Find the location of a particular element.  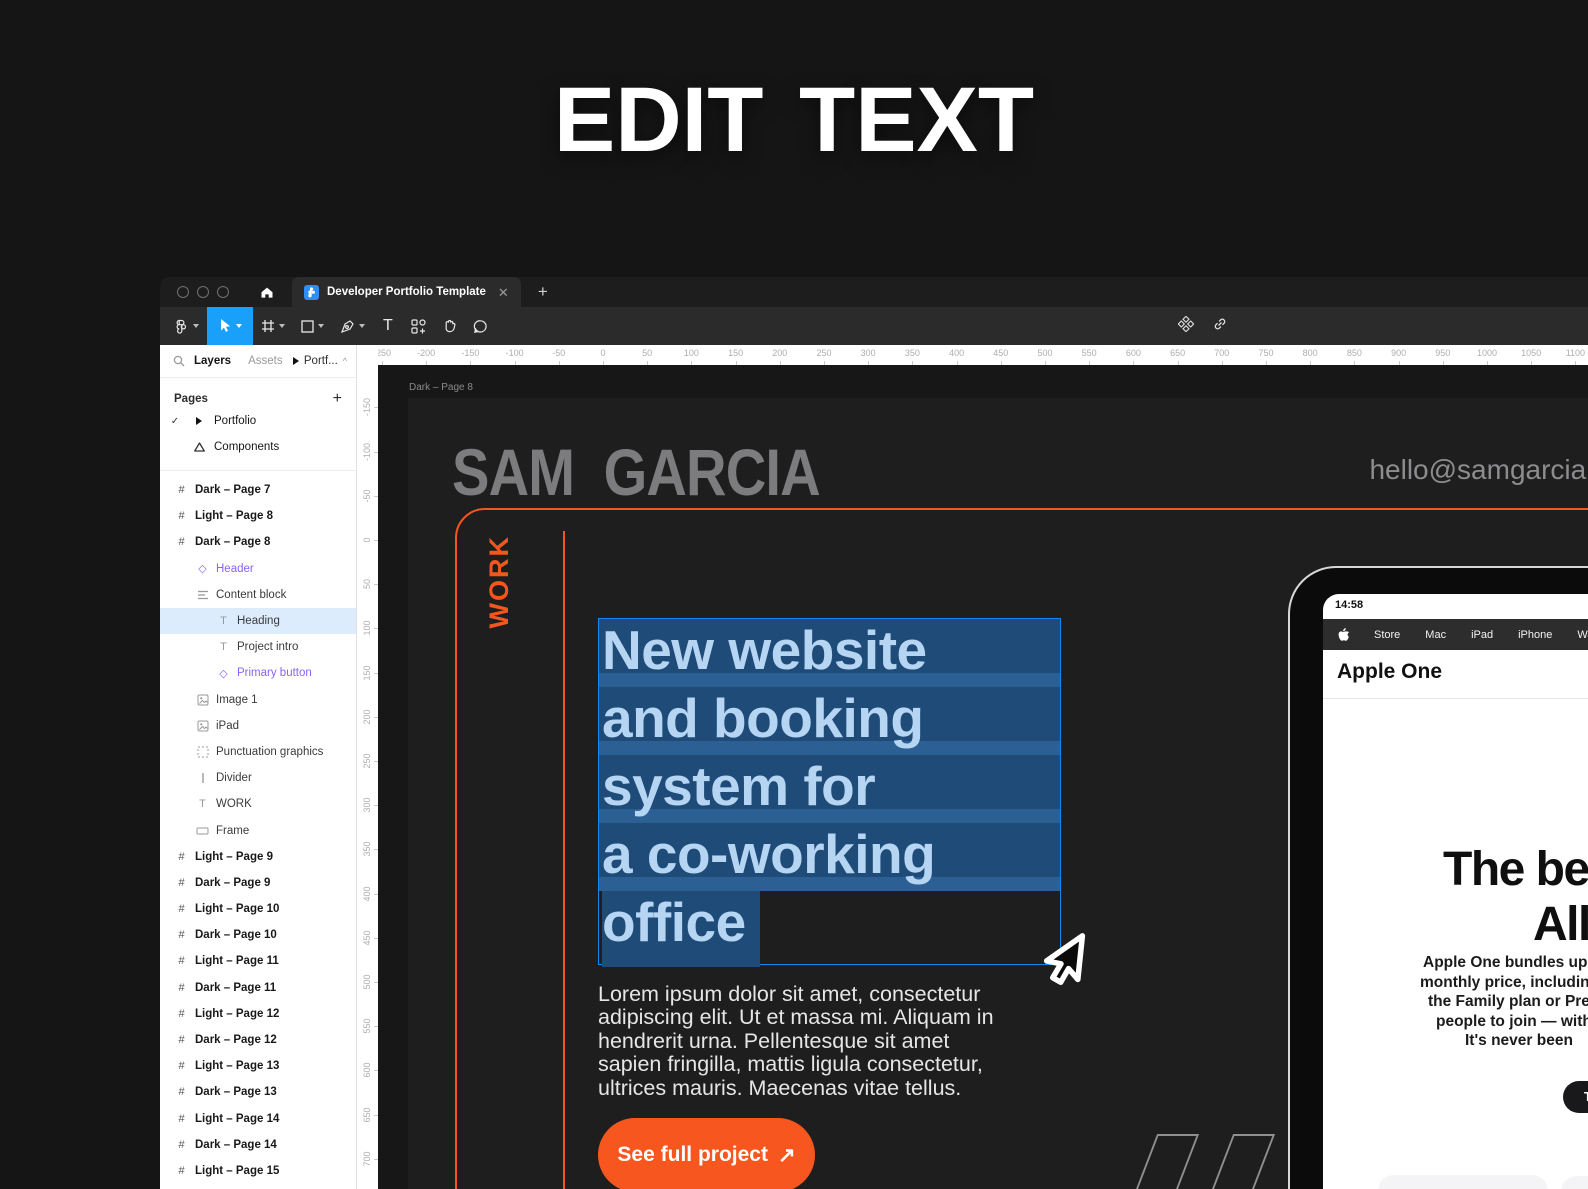

ruler-tick-label: 450 is located at coordinates (1001, 353).